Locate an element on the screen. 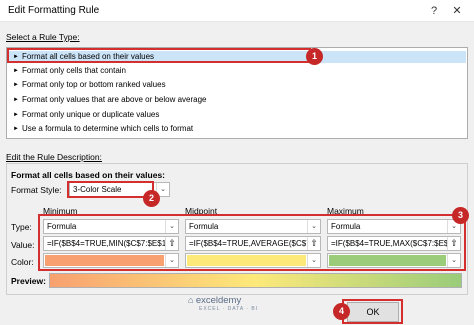 The width and height of the screenshot is (474, 325). watermark-tagline: EXCEL · DATA · BI is located at coordinates (229, 309).